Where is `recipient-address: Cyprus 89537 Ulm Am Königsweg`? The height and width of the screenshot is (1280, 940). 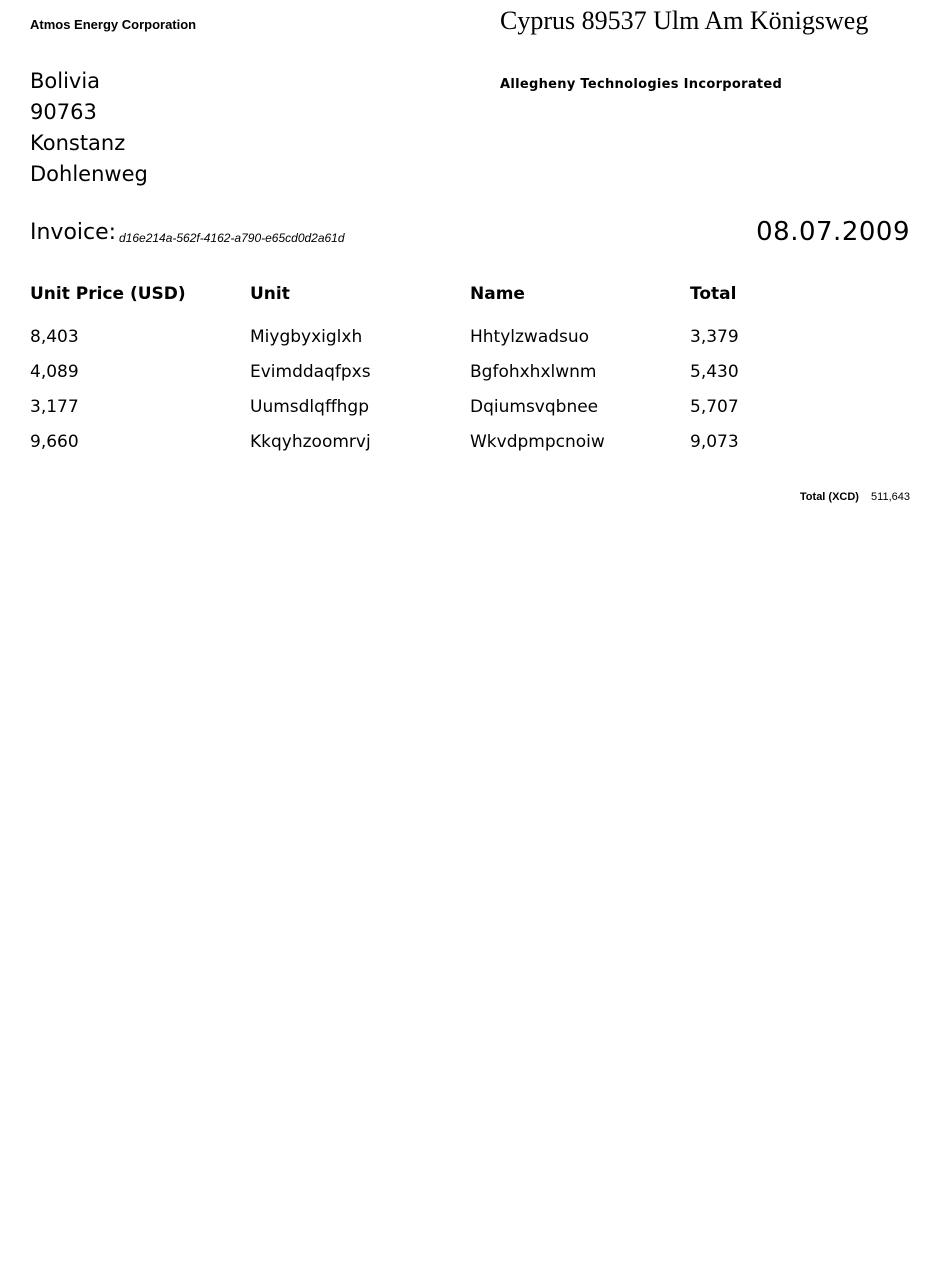 recipient-address: Cyprus 89537 Ulm Am Königsweg is located at coordinates (684, 20).